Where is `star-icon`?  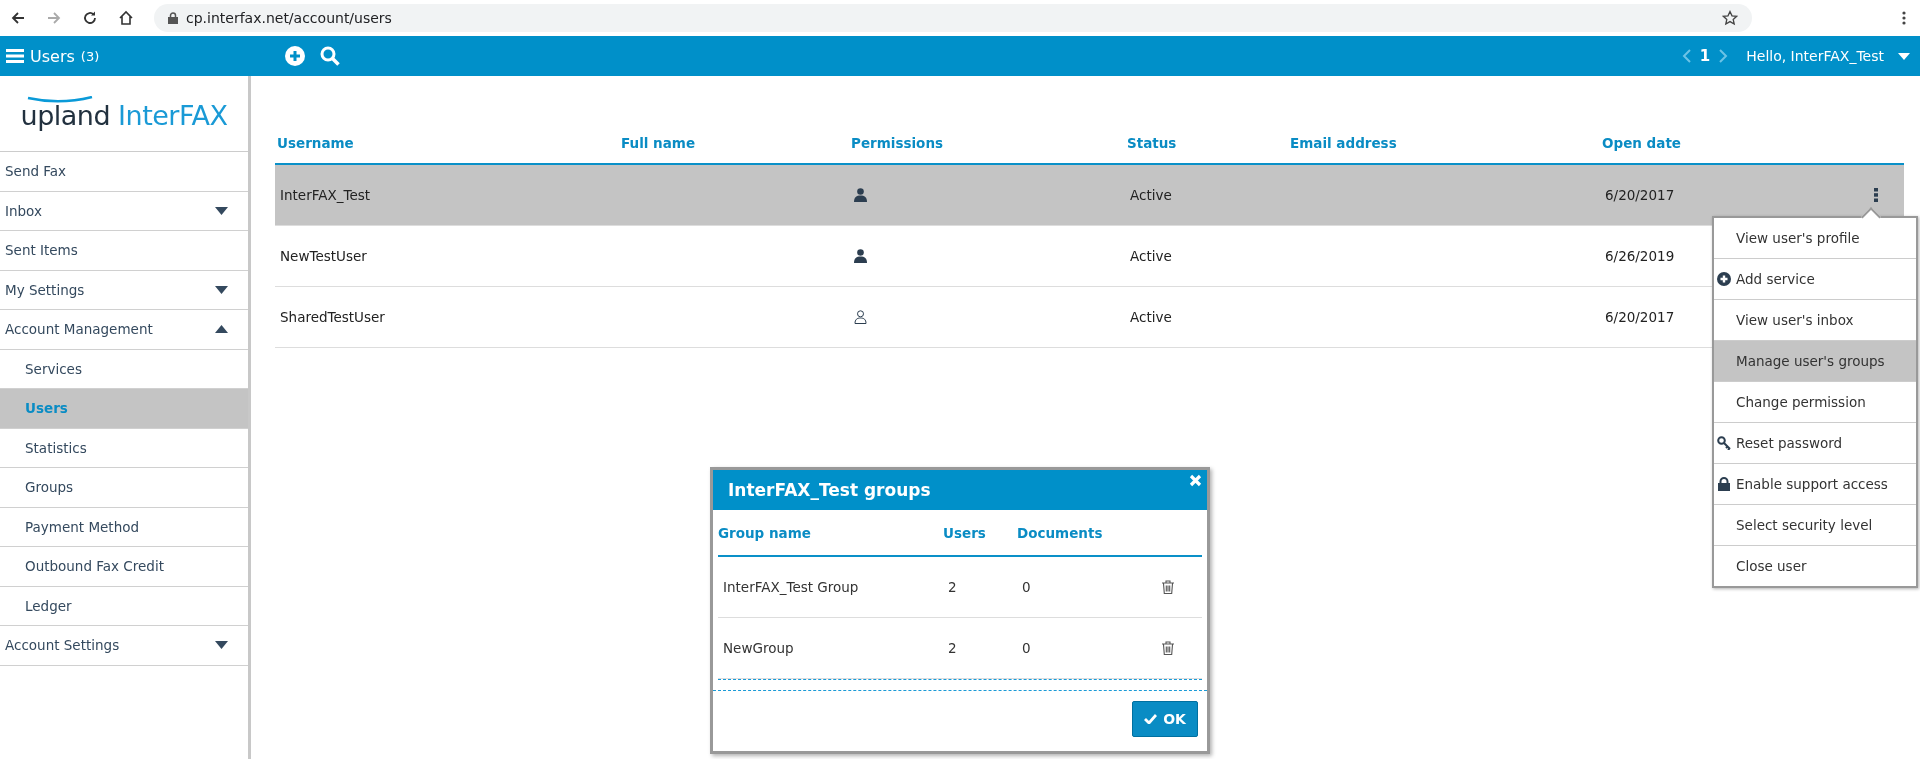
star-icon is located at coordinates (1730, 18).